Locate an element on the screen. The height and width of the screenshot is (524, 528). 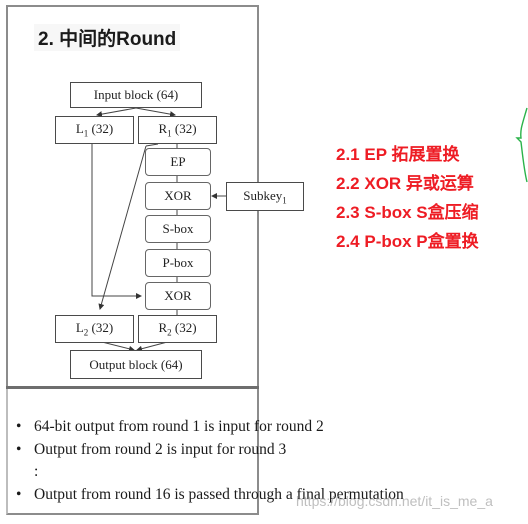
r2-label: R2 (32) is located at coordinates (177, 329).